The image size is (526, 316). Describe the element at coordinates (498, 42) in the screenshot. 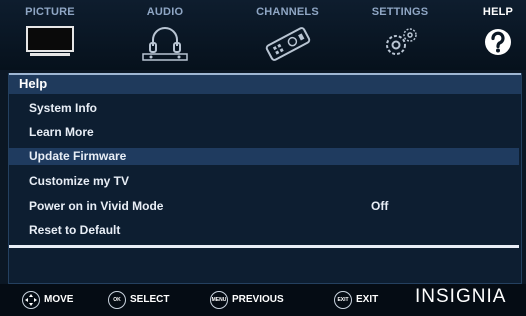

I see `question-icon` at that location.